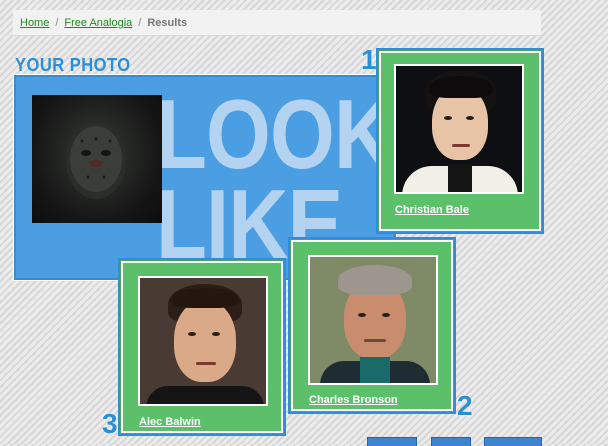 The image size is (608, 446). I want to click on rank-number-3: 3, so click(110, 423).